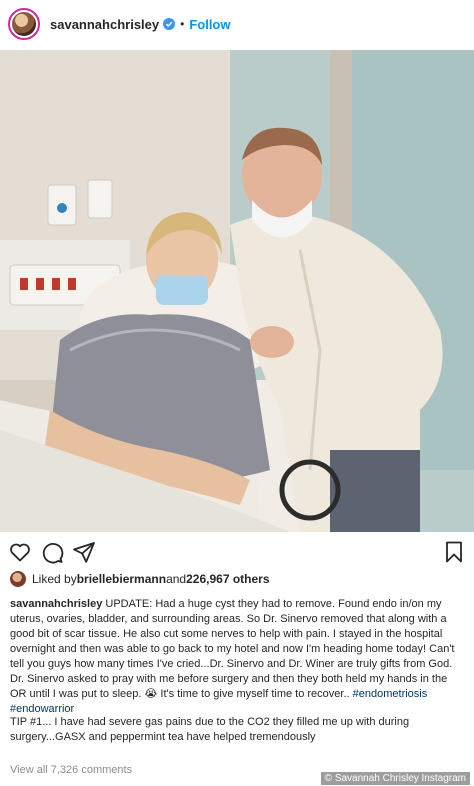  What do you see at coordinates (104, 24) in the screenshot?
I see `username-link: savannahchrisley` at bounding box center [104, 24].